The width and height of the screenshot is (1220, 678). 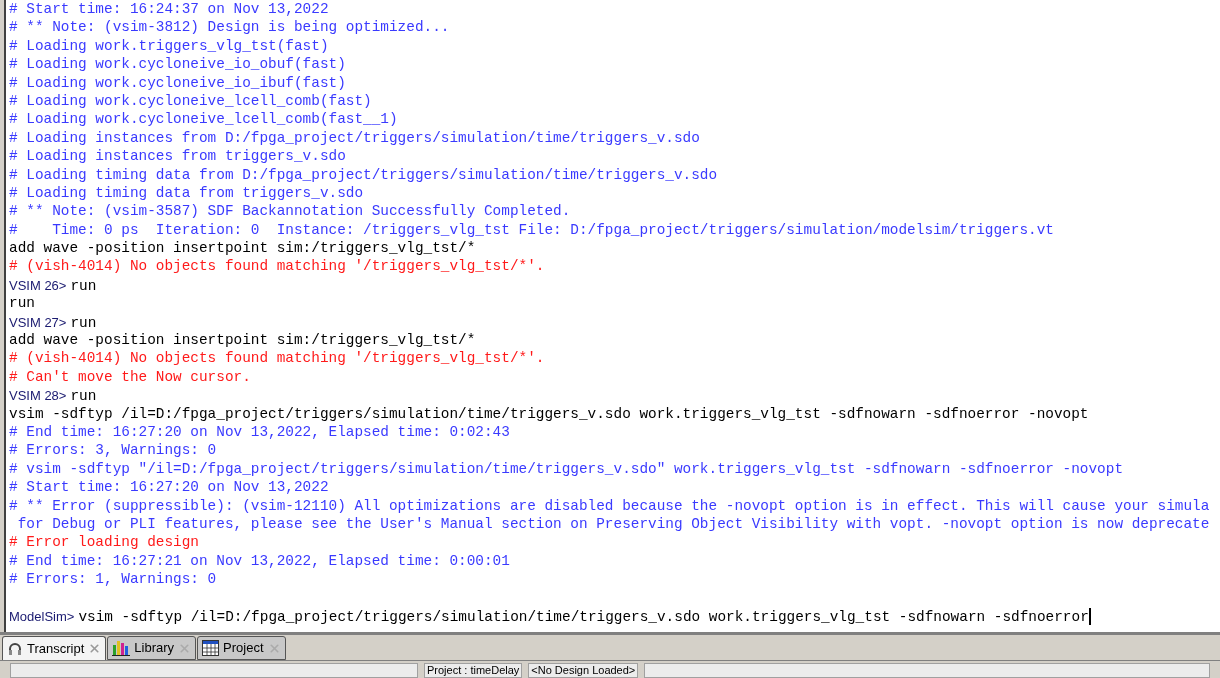 I want to click on transcript-line: # ** Note: (vsim-3587) SDF Backannotation Successfully Completed., so click(x=290, y=211).